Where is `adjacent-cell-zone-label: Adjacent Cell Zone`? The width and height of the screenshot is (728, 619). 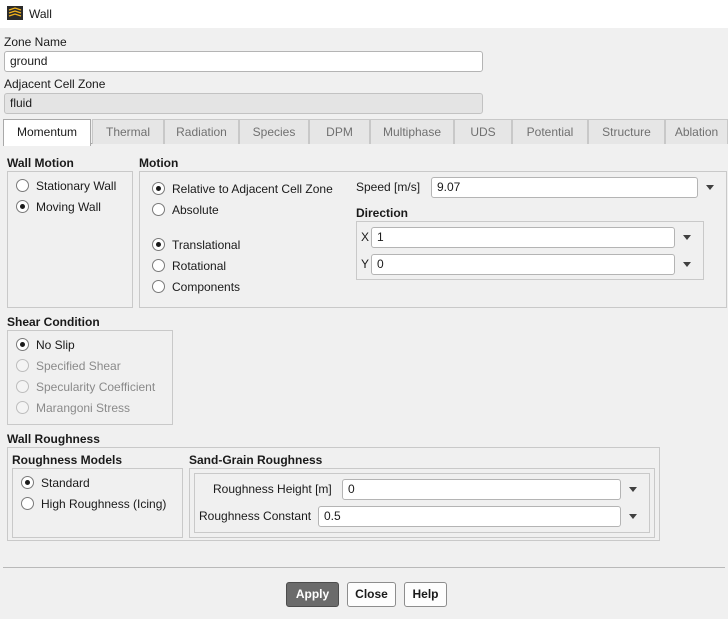 adjacent-cell-zone-label: Adjacent Cell Zone is located at coordinates (55, 84).